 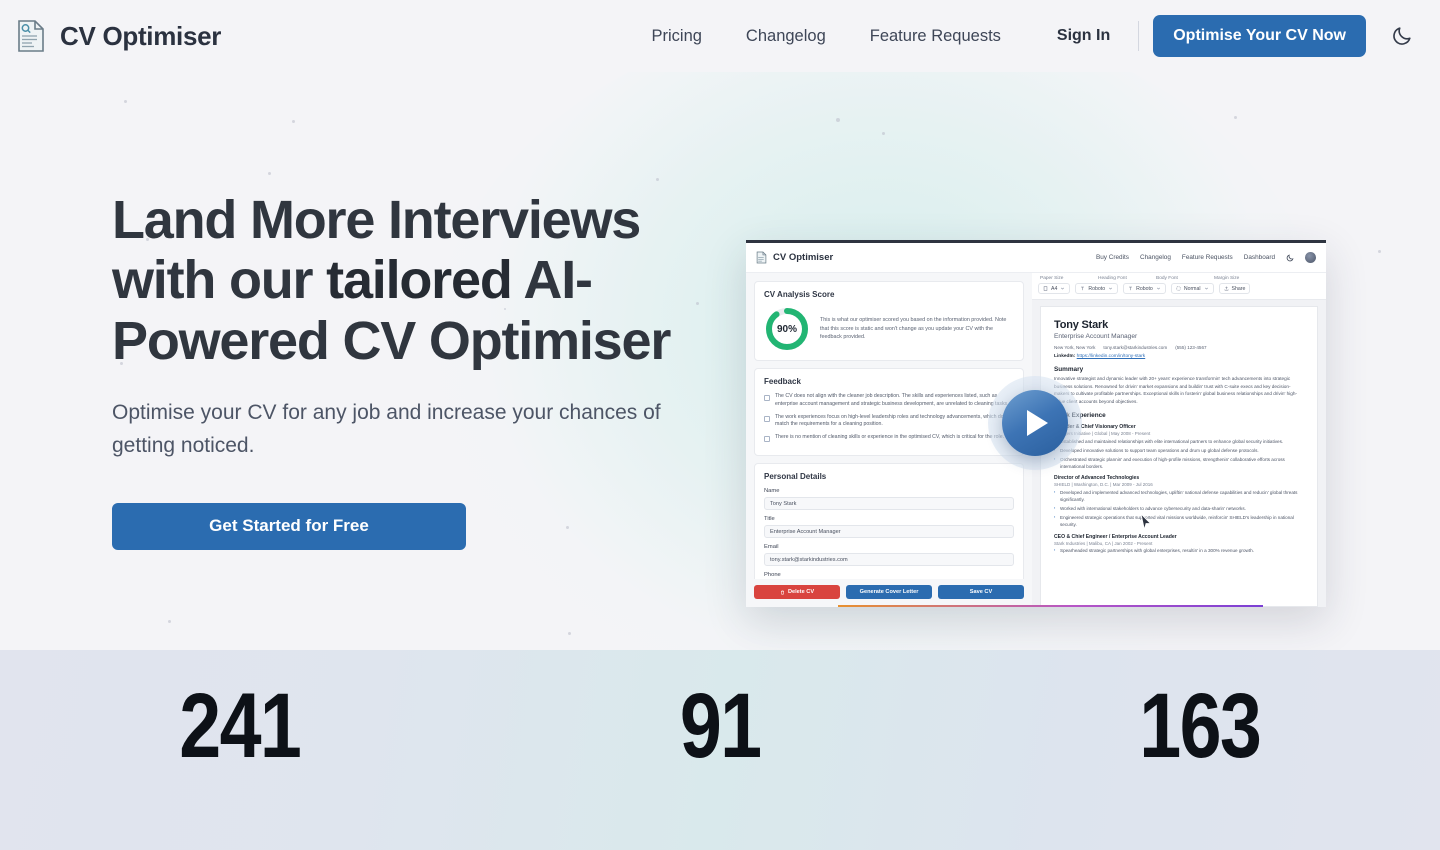 What do you see at coordinates (1139, 36) in the screenshot?
I see `nav-divider` at bounding box center [1139, 36].